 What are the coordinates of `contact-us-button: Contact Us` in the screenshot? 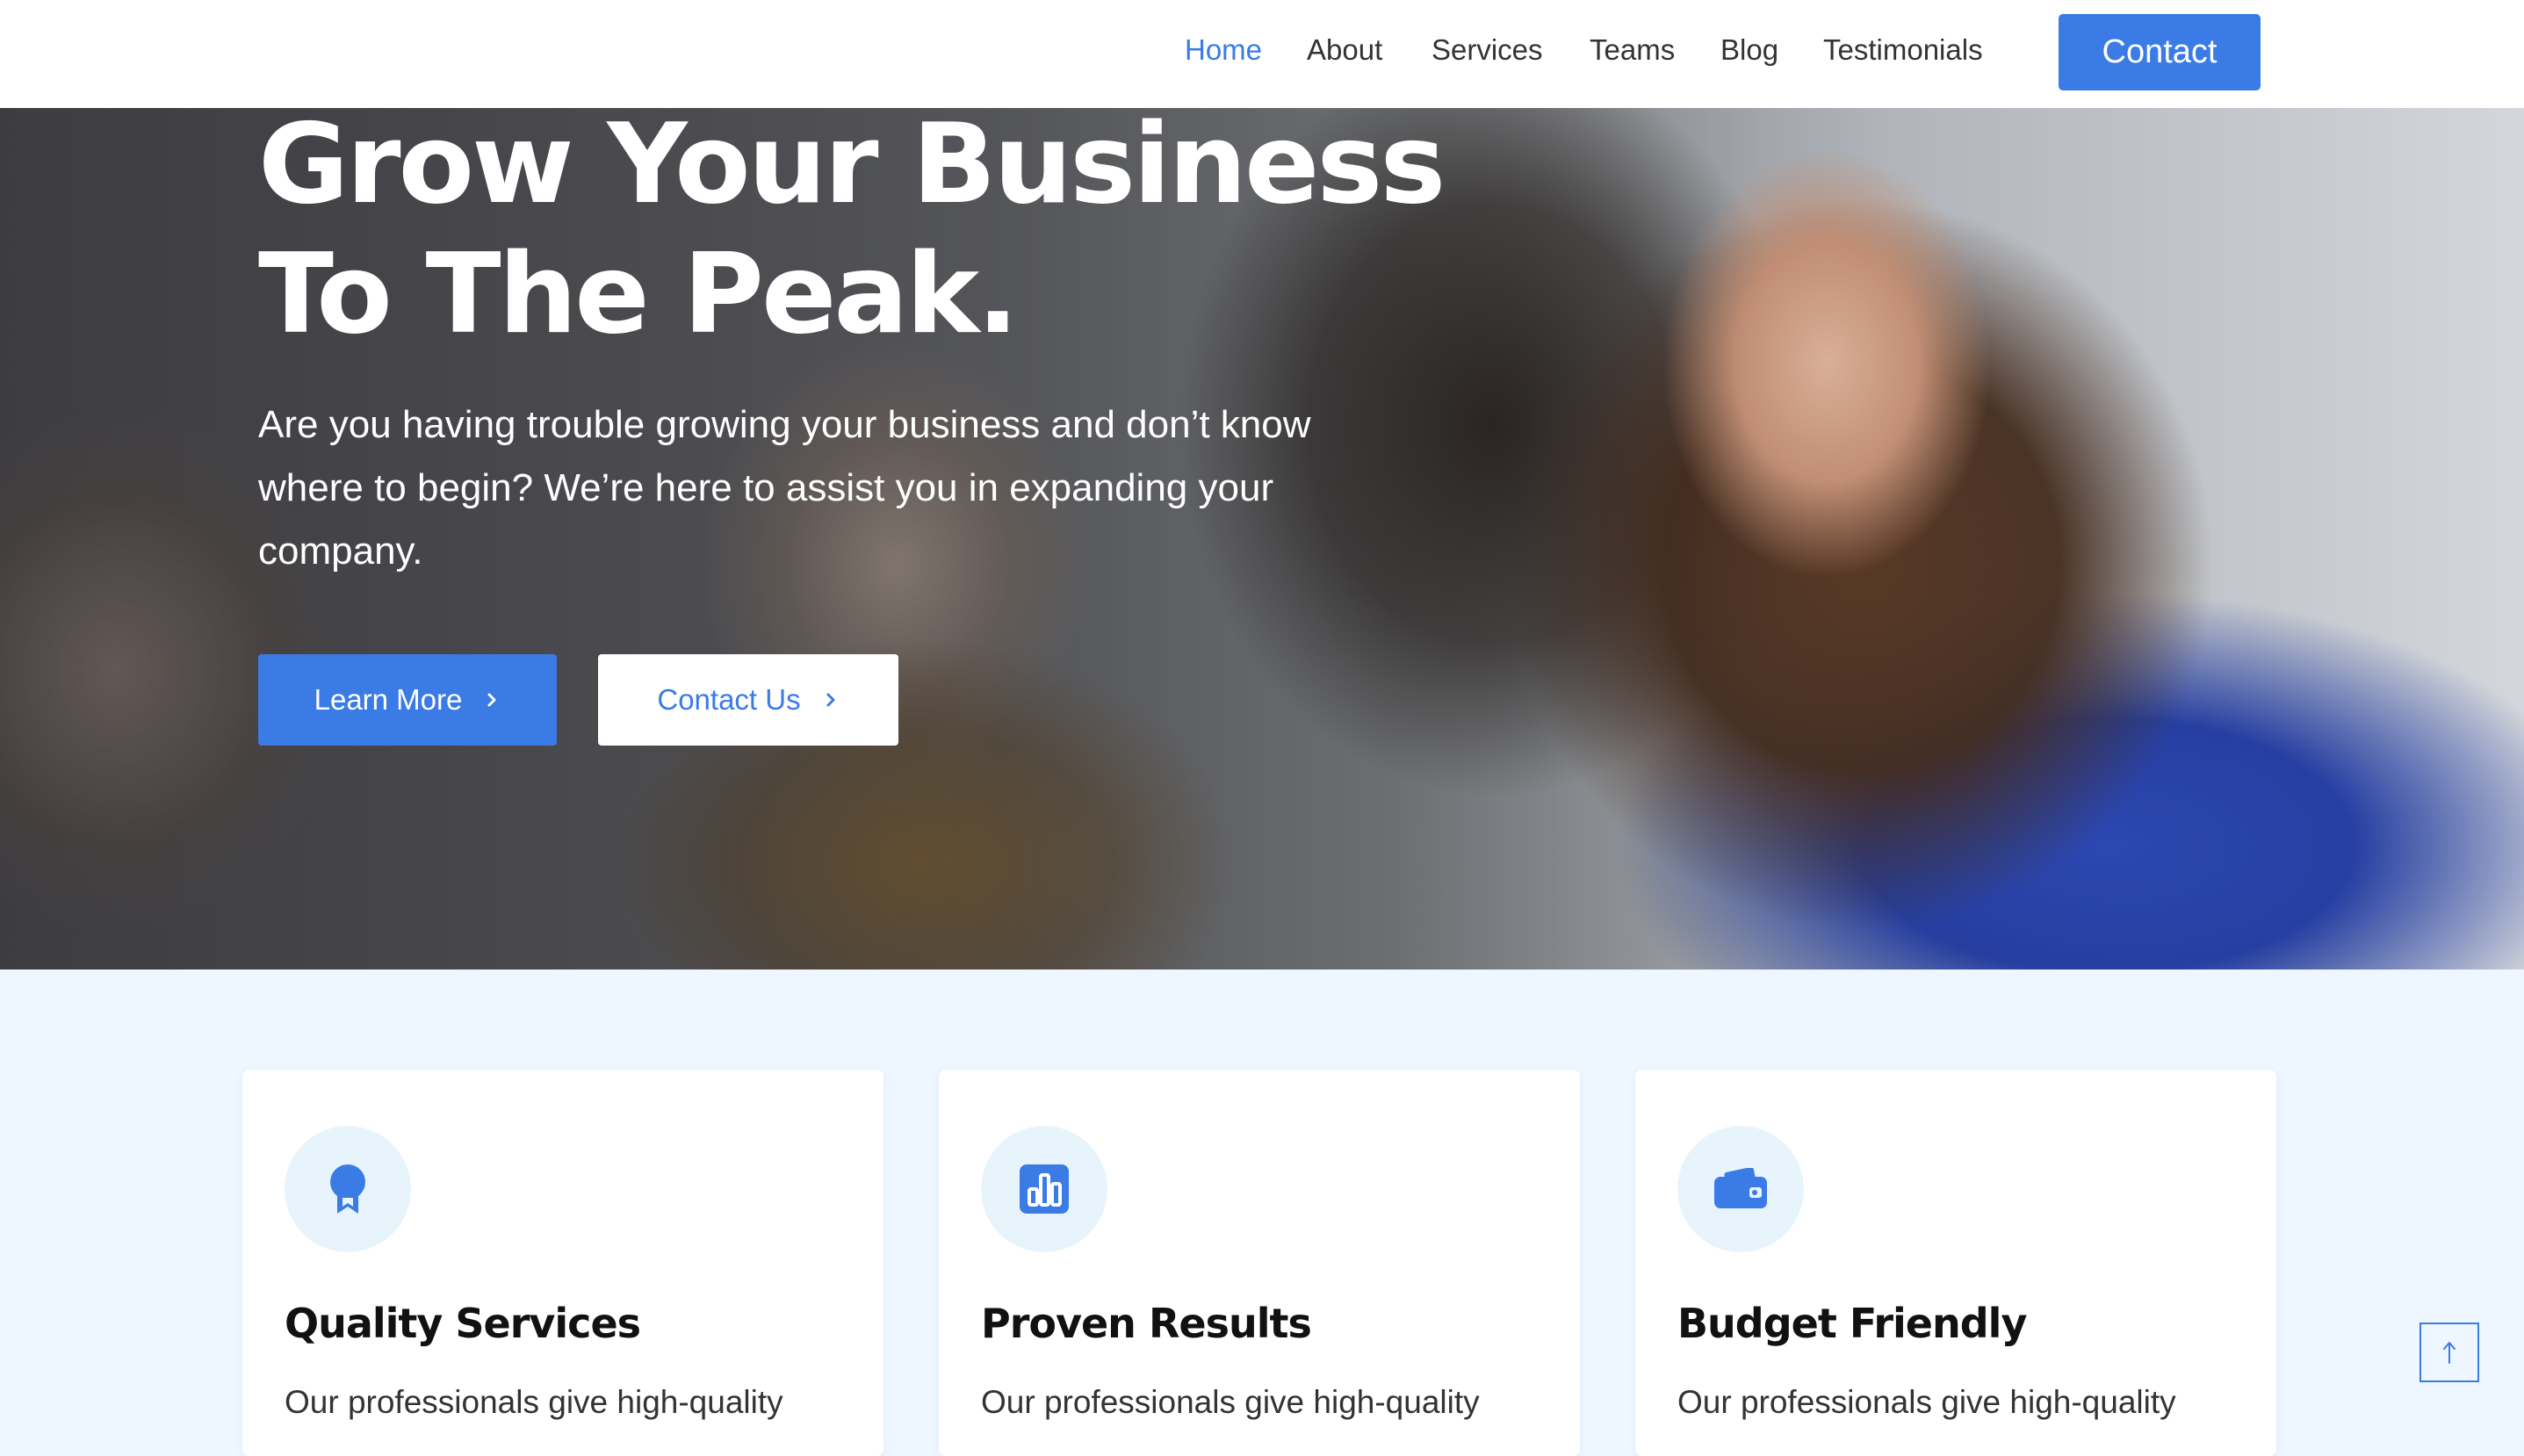 It's located at (748, 700).